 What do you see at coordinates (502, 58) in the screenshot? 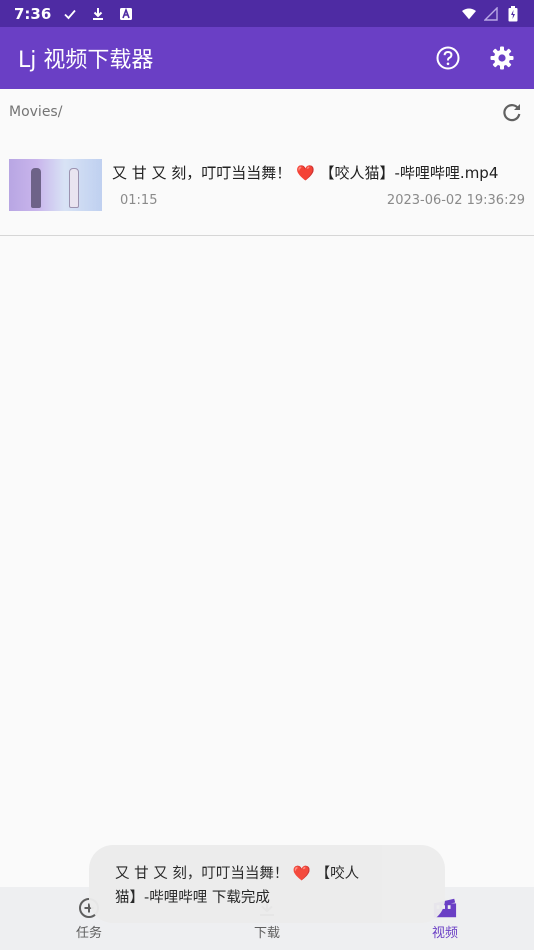
I see `settings-icon` at bounding box center [502, 58].